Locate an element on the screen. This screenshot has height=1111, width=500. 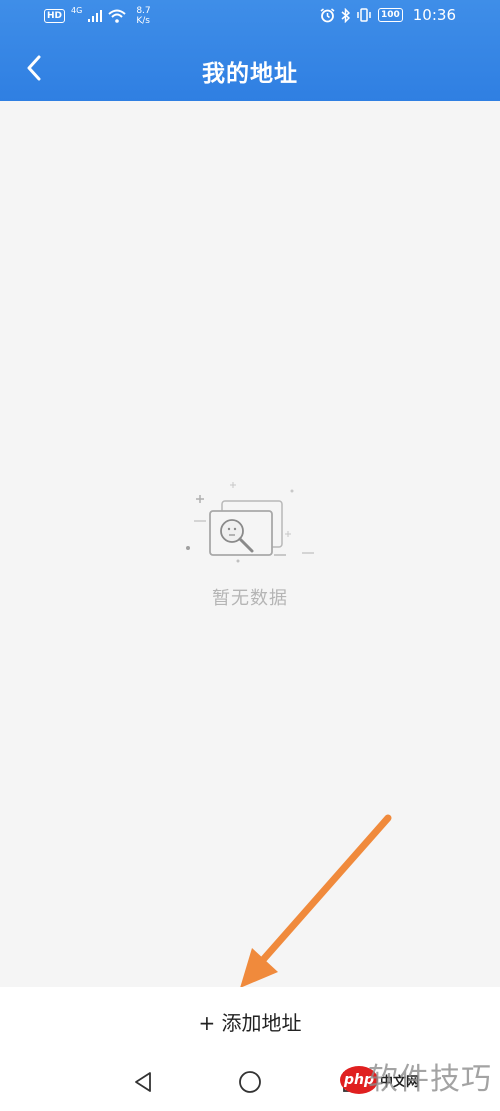
battery-indicator: 100 is located at coordinates (390, 15).